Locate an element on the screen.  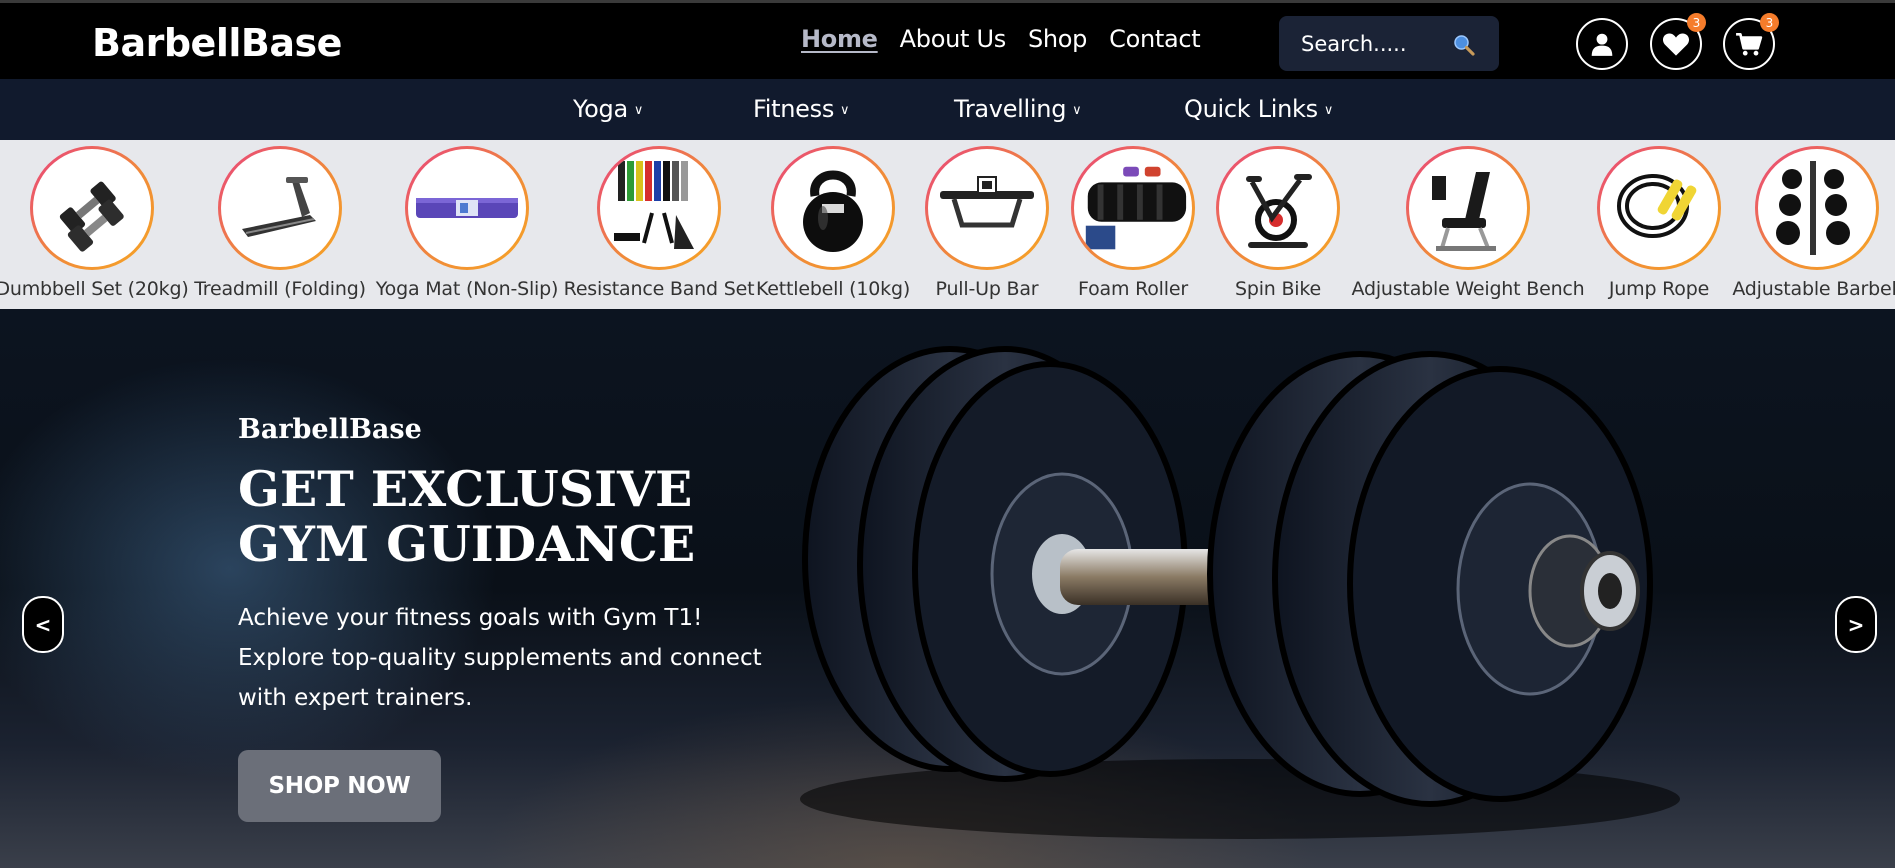
product-treadmill: Treadmill (Folding) is located at coordinates (280, 223).